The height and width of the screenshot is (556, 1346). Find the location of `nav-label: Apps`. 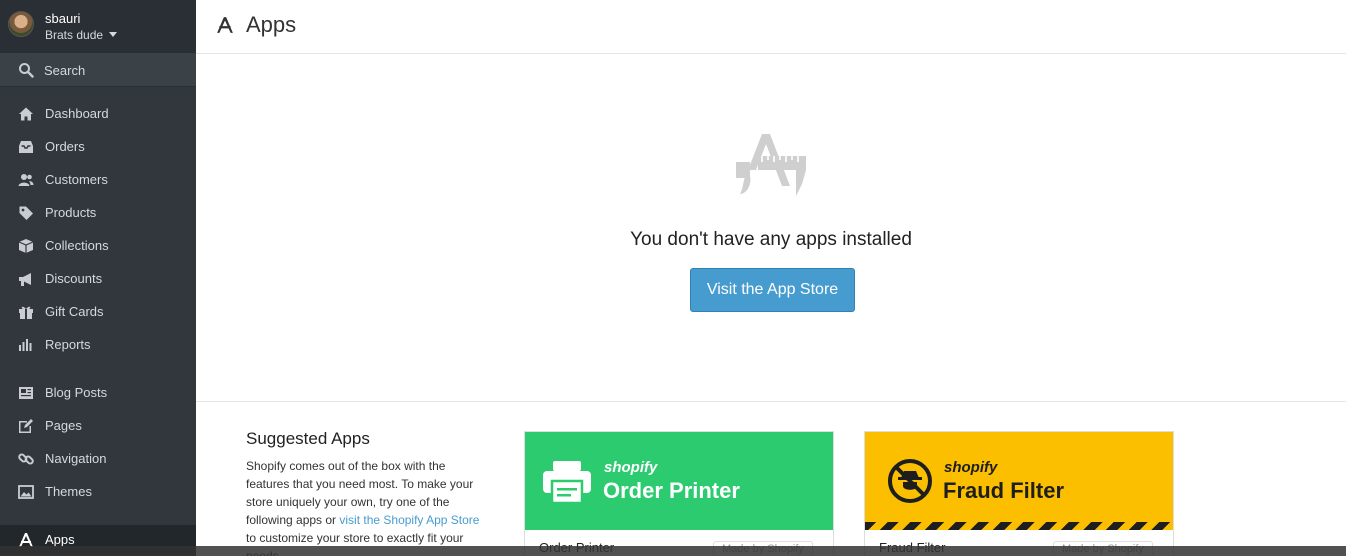

nav-label: Apps is located at coordinates (60, 539).